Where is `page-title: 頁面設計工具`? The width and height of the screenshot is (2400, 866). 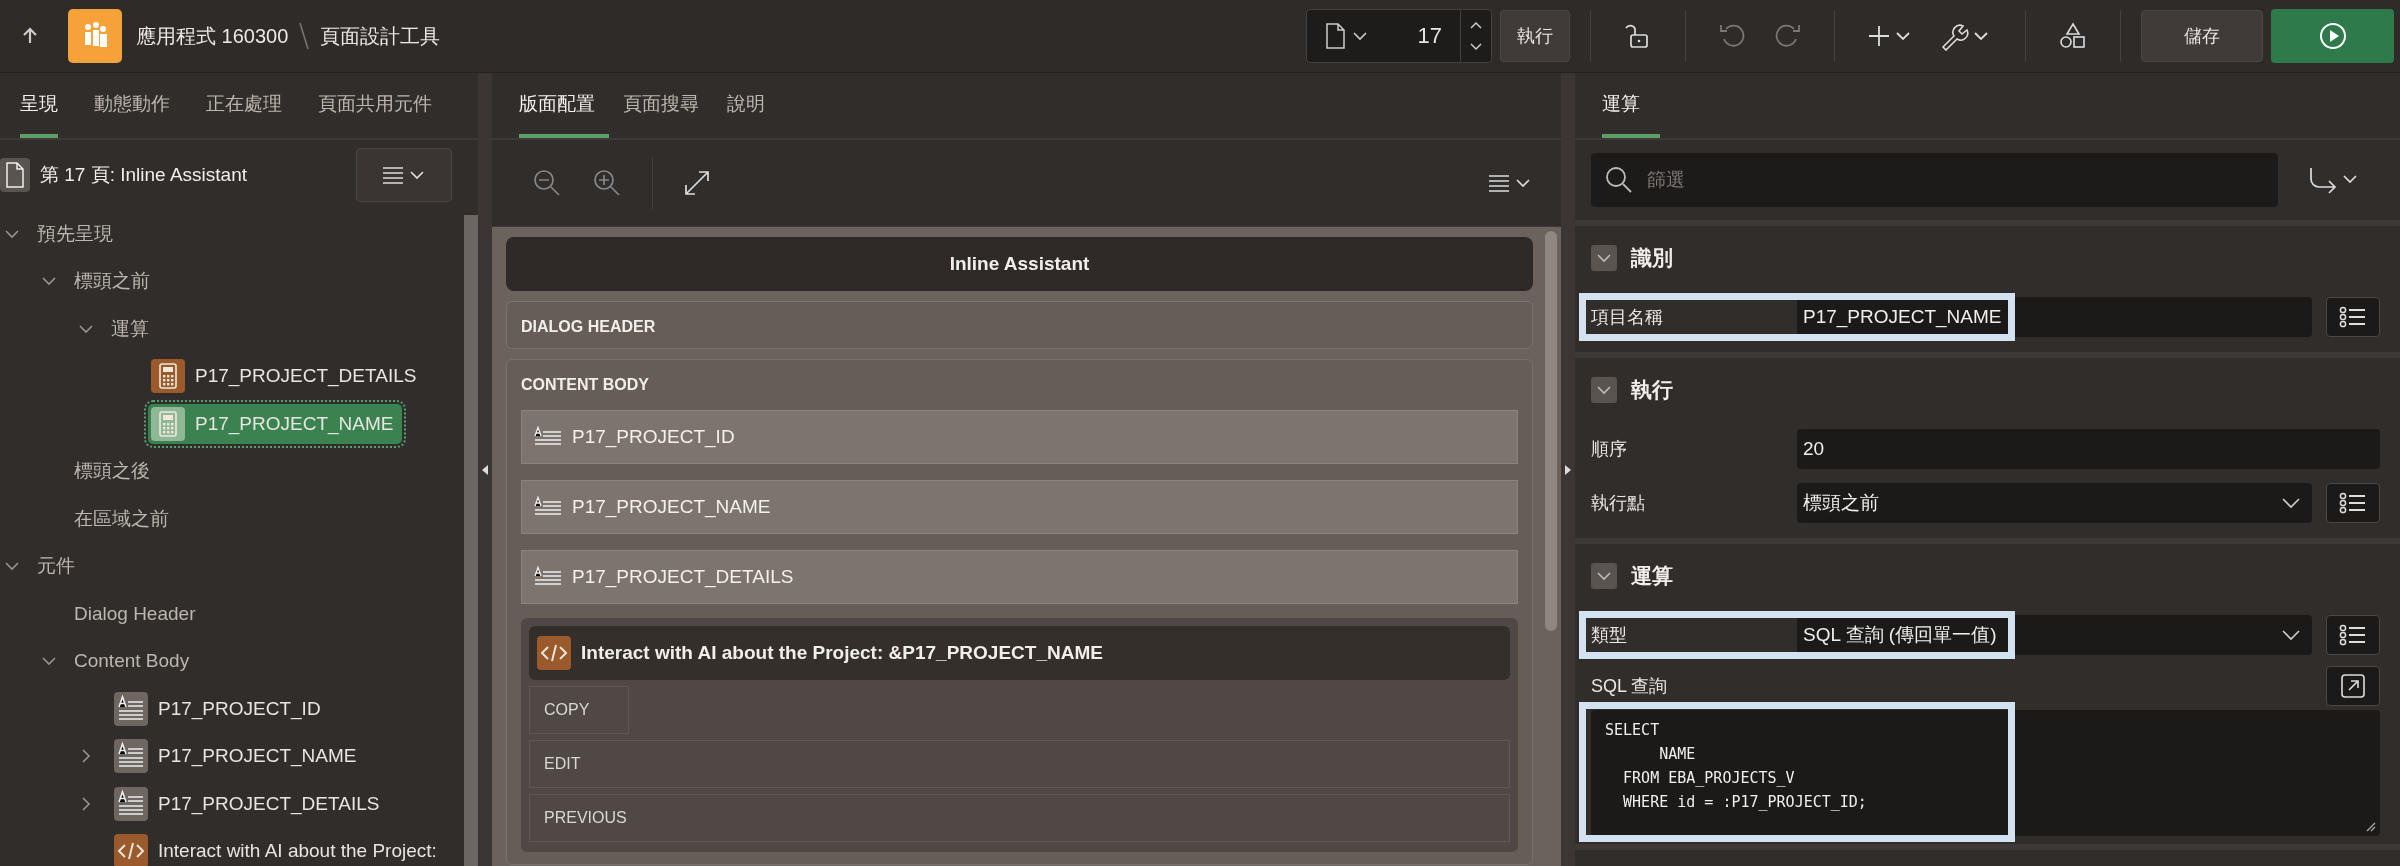 page-title: 頁面設計工具 is located at coordinates (380, 36).